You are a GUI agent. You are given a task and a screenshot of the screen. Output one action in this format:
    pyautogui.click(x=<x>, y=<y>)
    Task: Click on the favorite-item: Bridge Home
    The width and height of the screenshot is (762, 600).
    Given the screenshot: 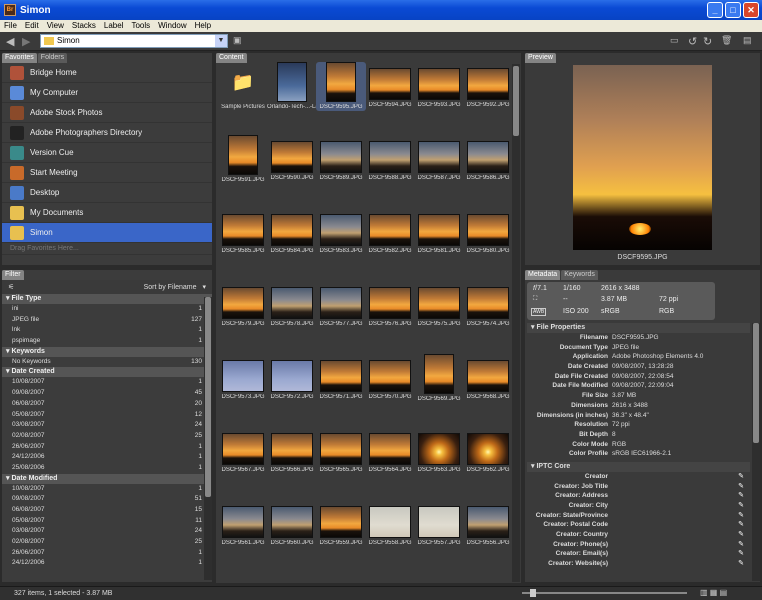 What is the action you would take?
    pyautogui.click(x=107, y=73)
    